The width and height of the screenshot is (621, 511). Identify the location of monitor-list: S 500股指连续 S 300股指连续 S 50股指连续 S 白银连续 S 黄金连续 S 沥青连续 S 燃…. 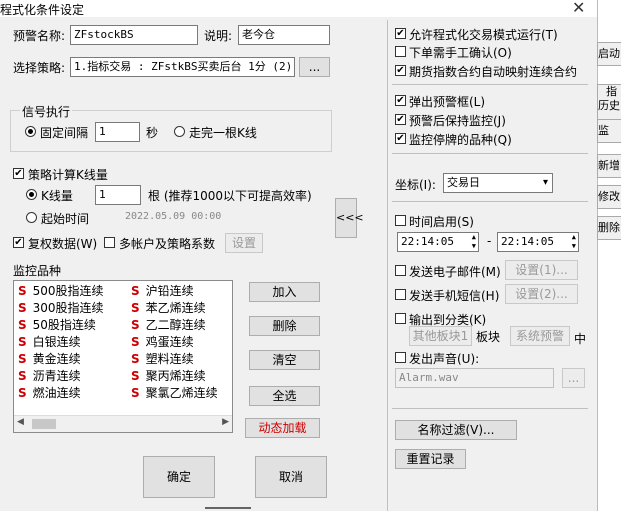
(123, 356).